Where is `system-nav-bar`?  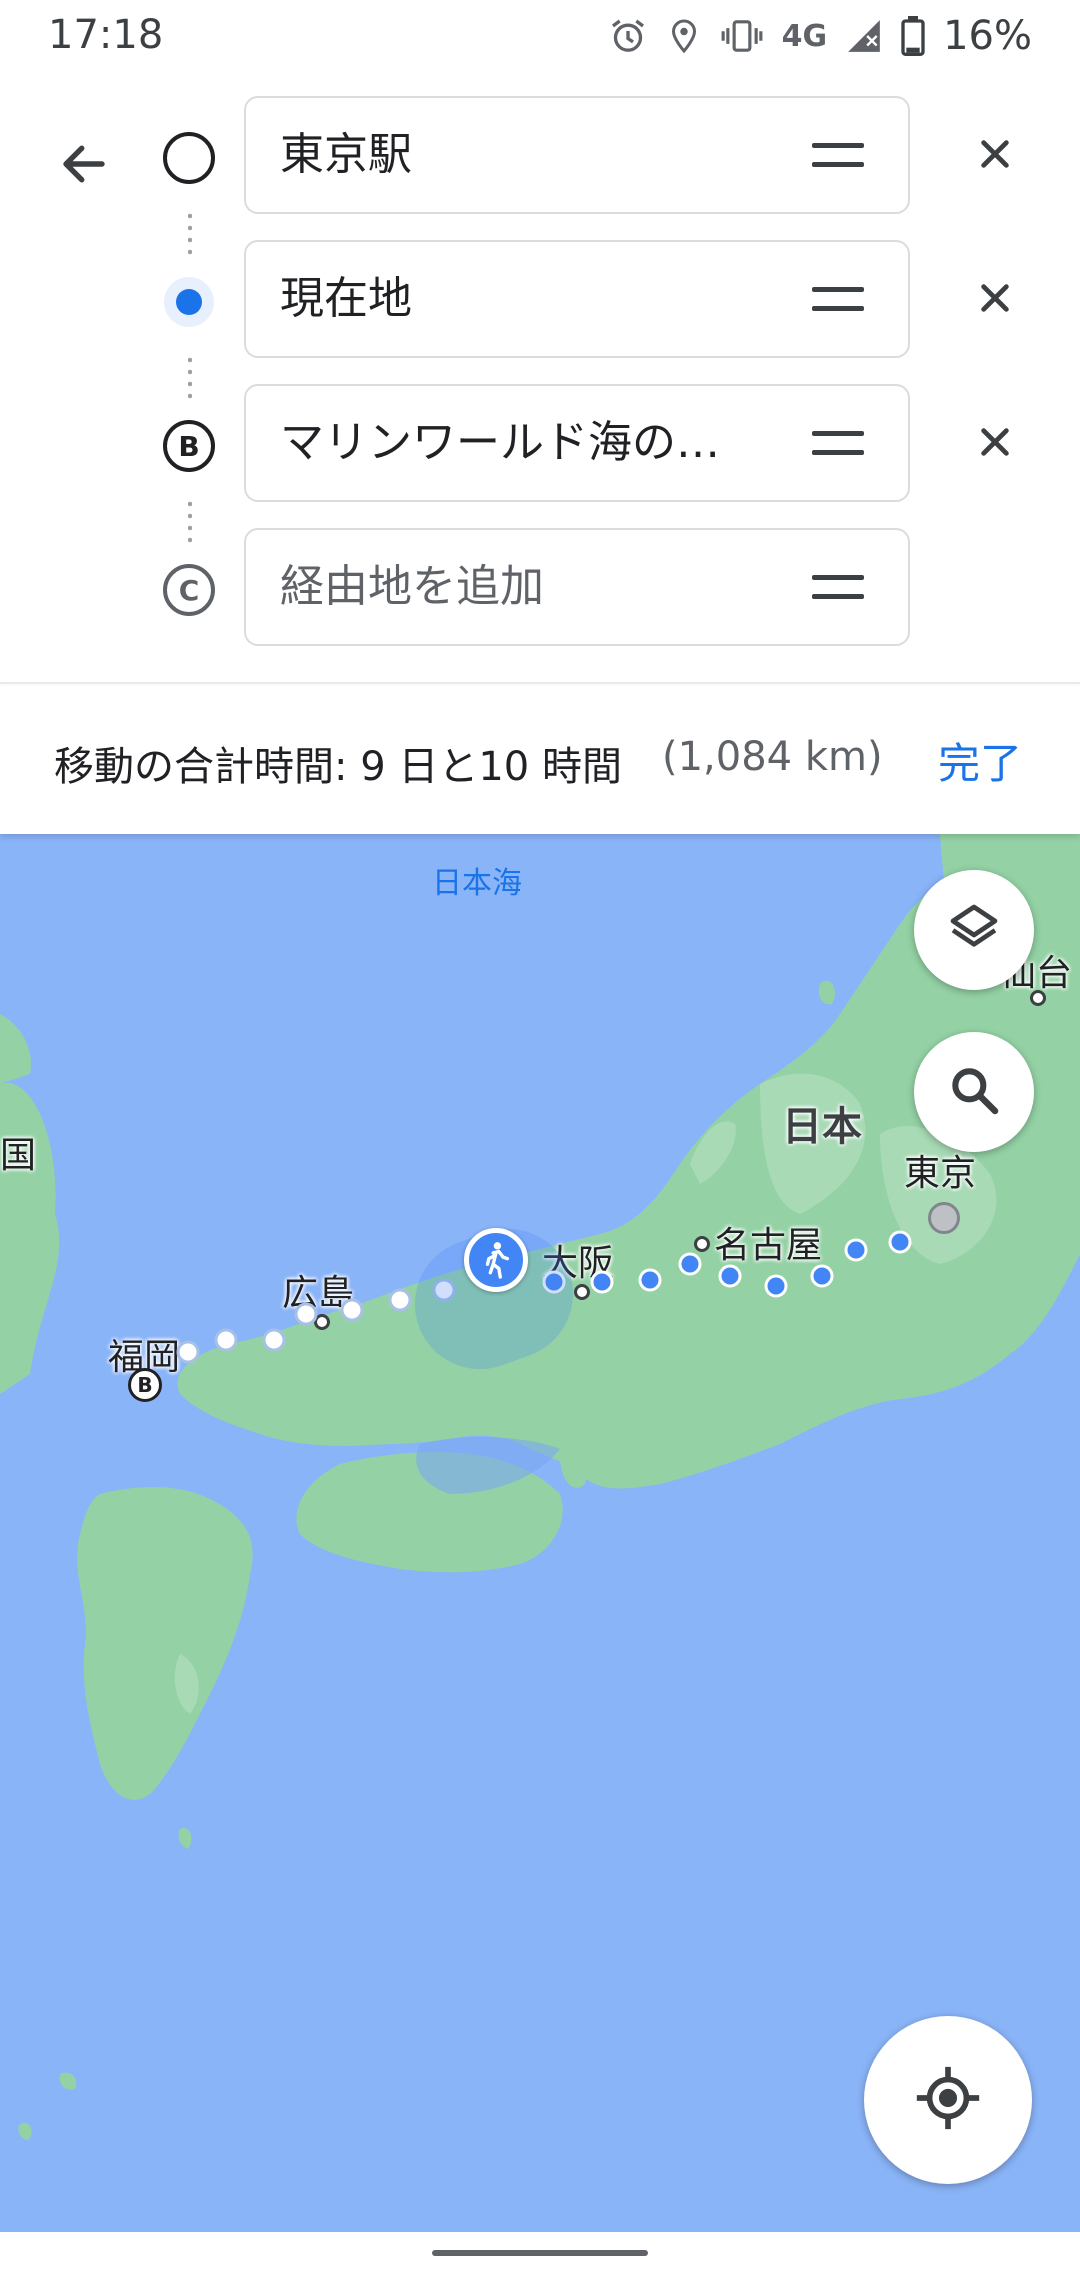 system-nav-bar is located at coordinates (540, 2256).